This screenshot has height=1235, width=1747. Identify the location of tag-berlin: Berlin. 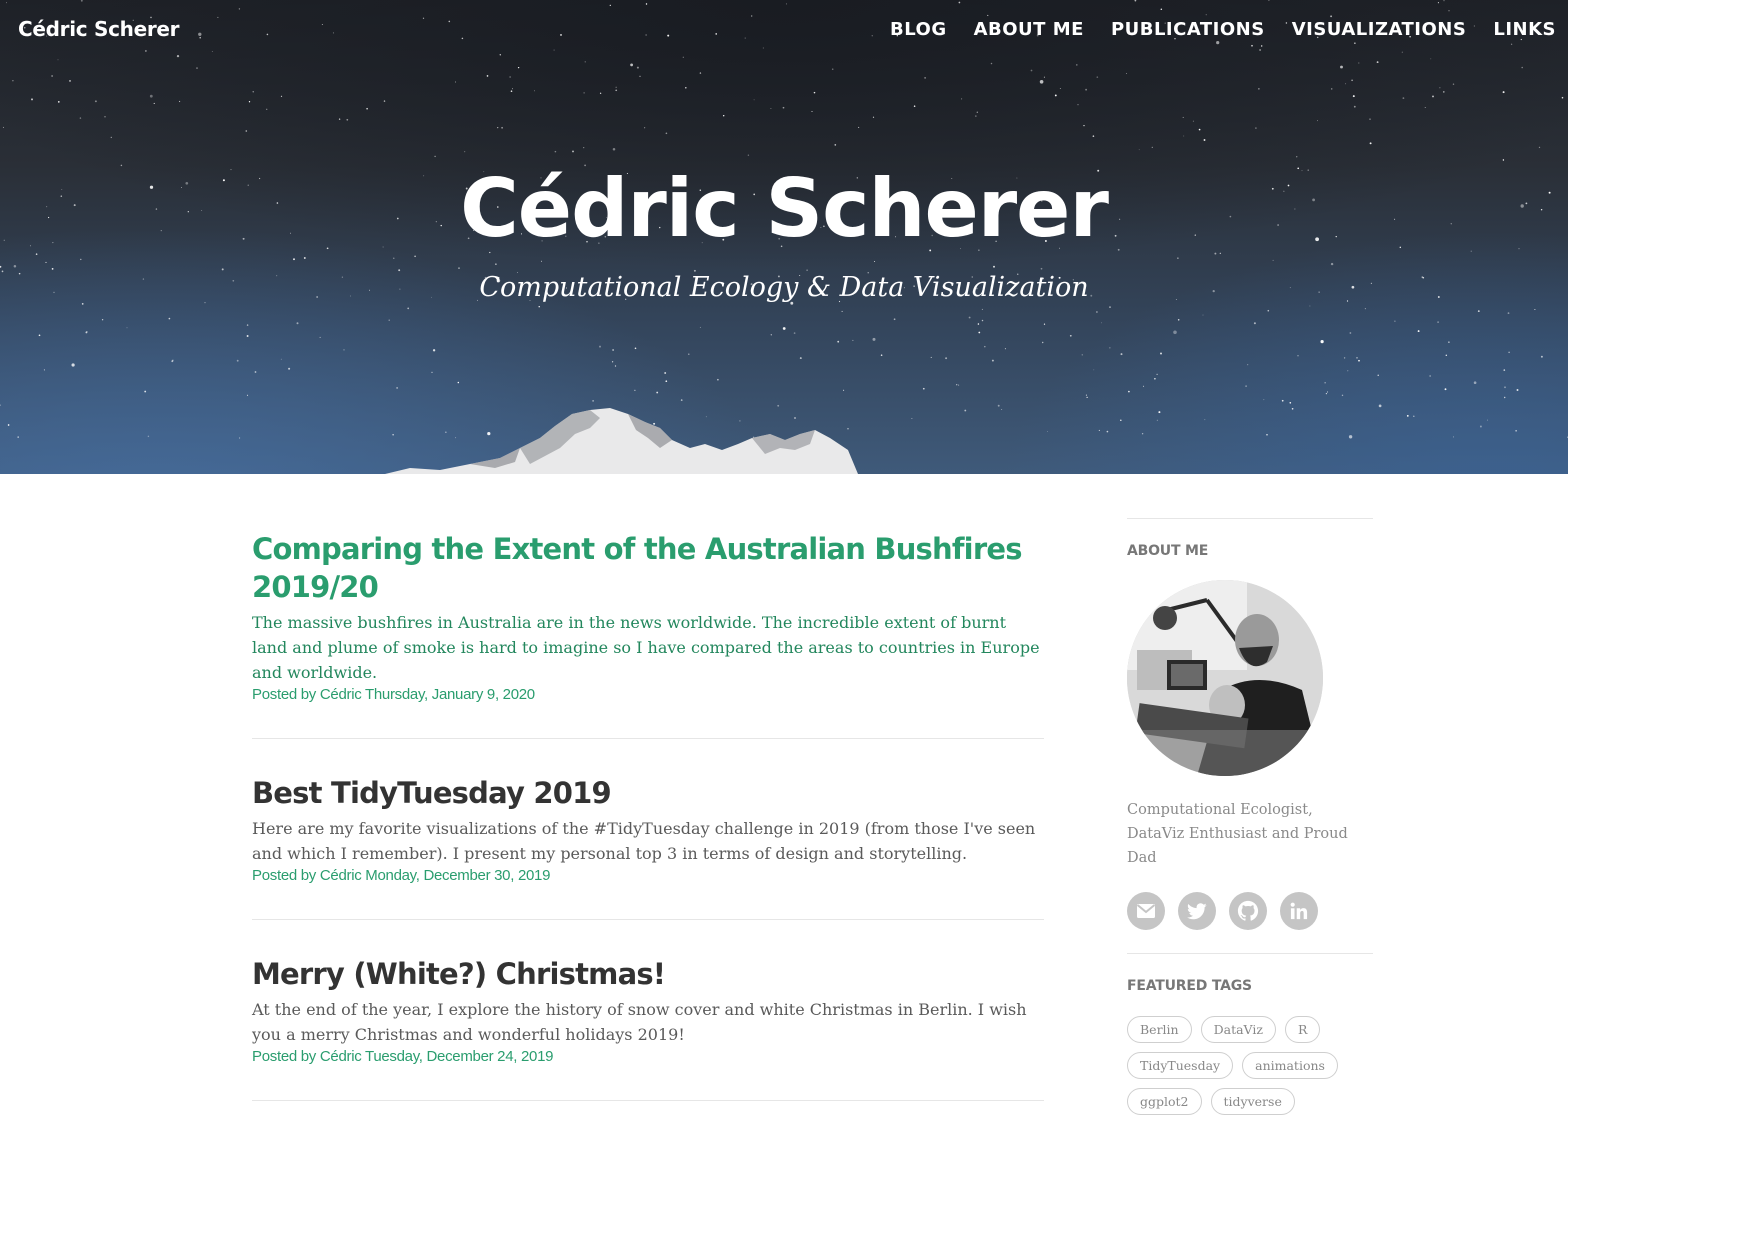
(1159, 1029).